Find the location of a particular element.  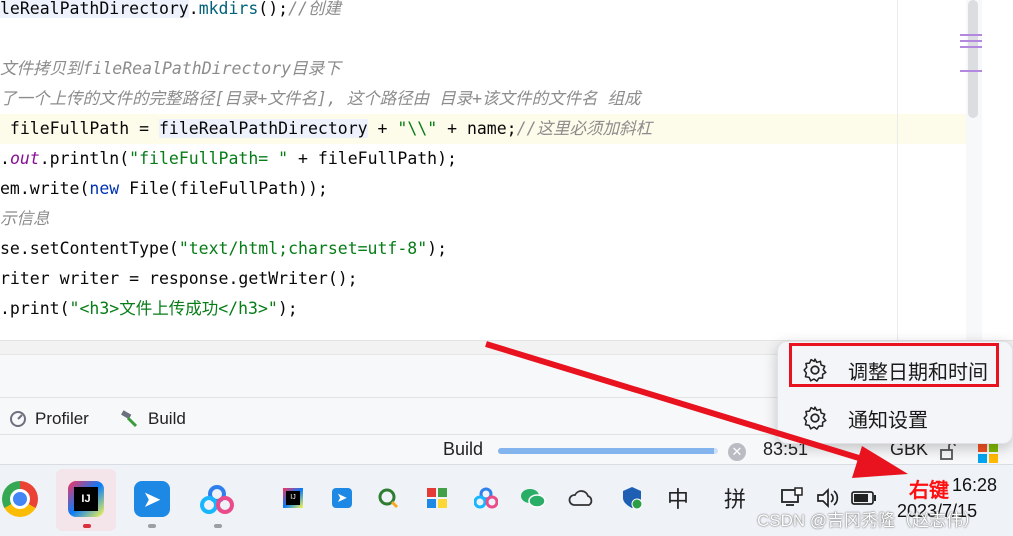

code-line: riter writer = response.getWriter(); is located at coordinates (179, 279).